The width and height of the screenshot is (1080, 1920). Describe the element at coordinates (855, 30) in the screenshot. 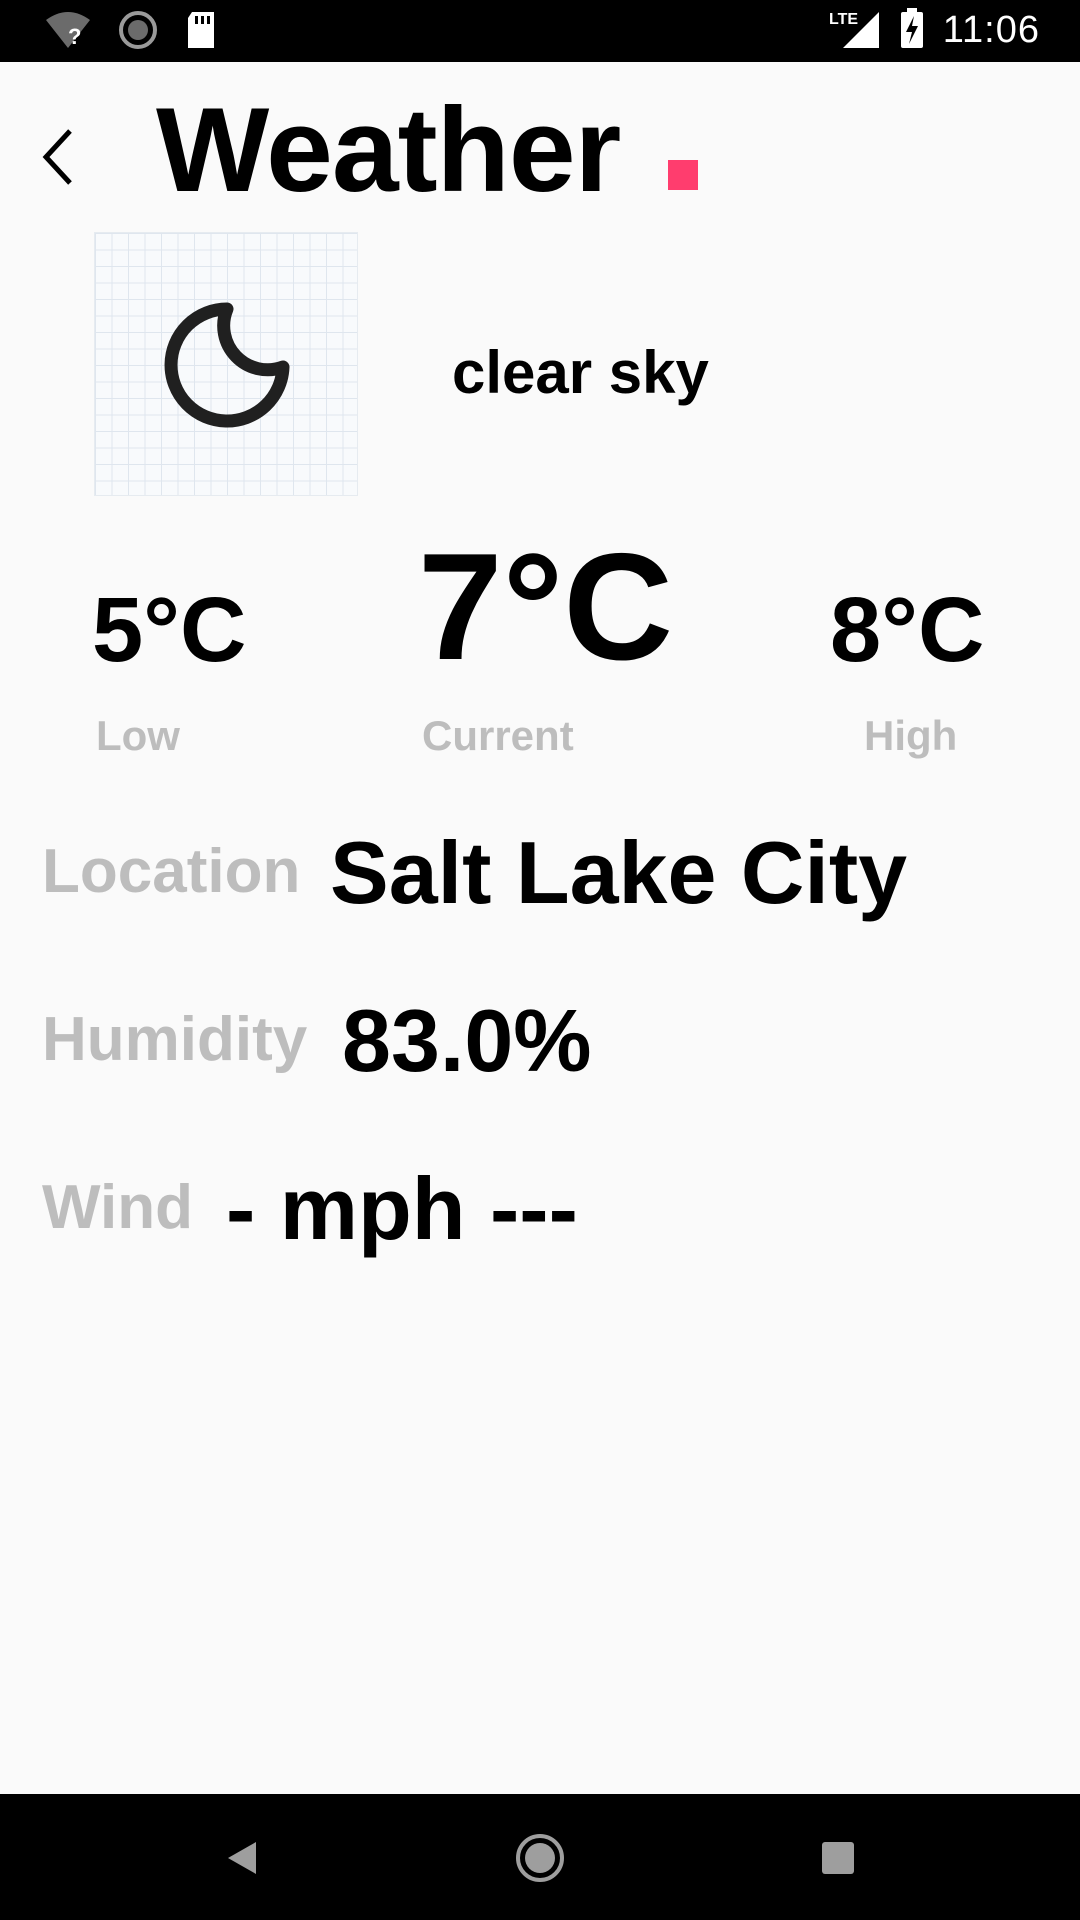

I see `signal-icon: LTE` at that location.